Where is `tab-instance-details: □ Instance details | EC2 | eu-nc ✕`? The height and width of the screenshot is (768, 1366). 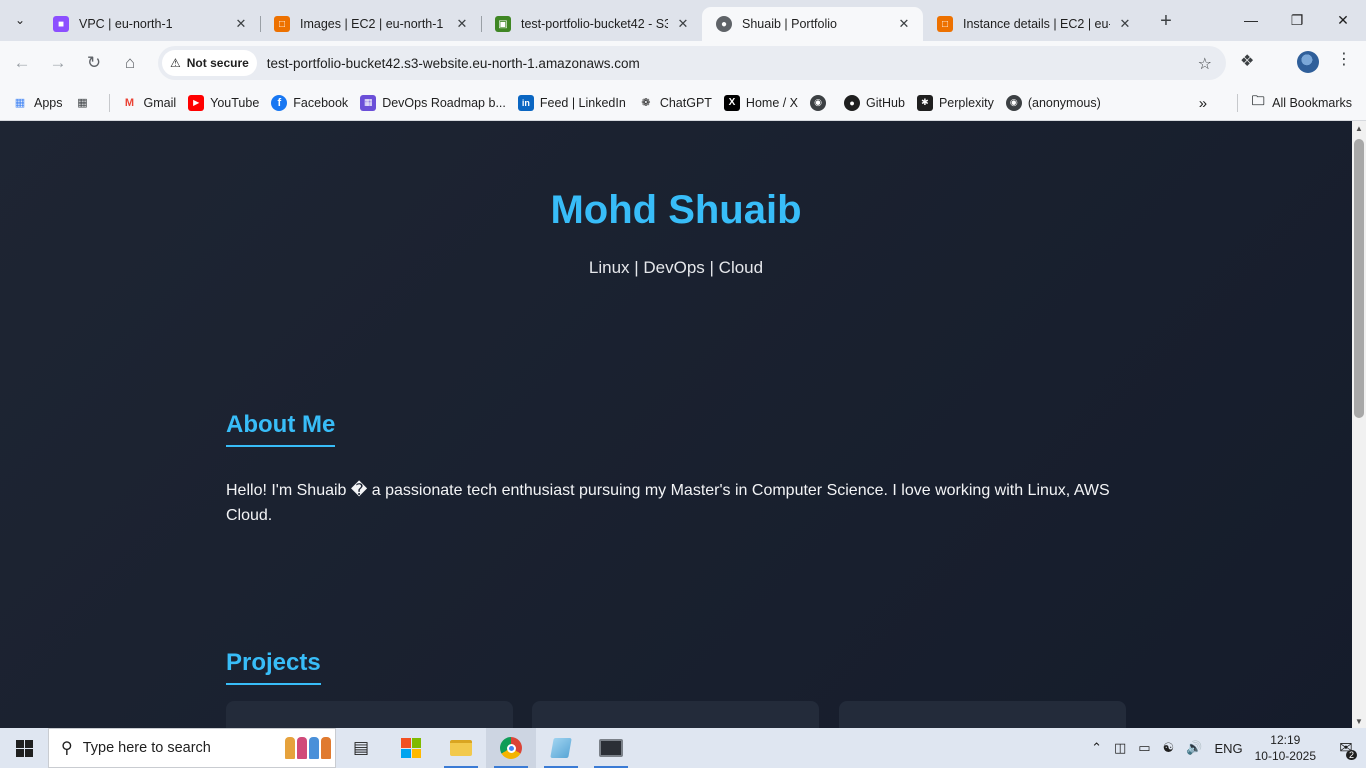
tab-instance-details: □ Instance details | EC2 | eu-nc ✕ is located at coordinates (1033, 24).